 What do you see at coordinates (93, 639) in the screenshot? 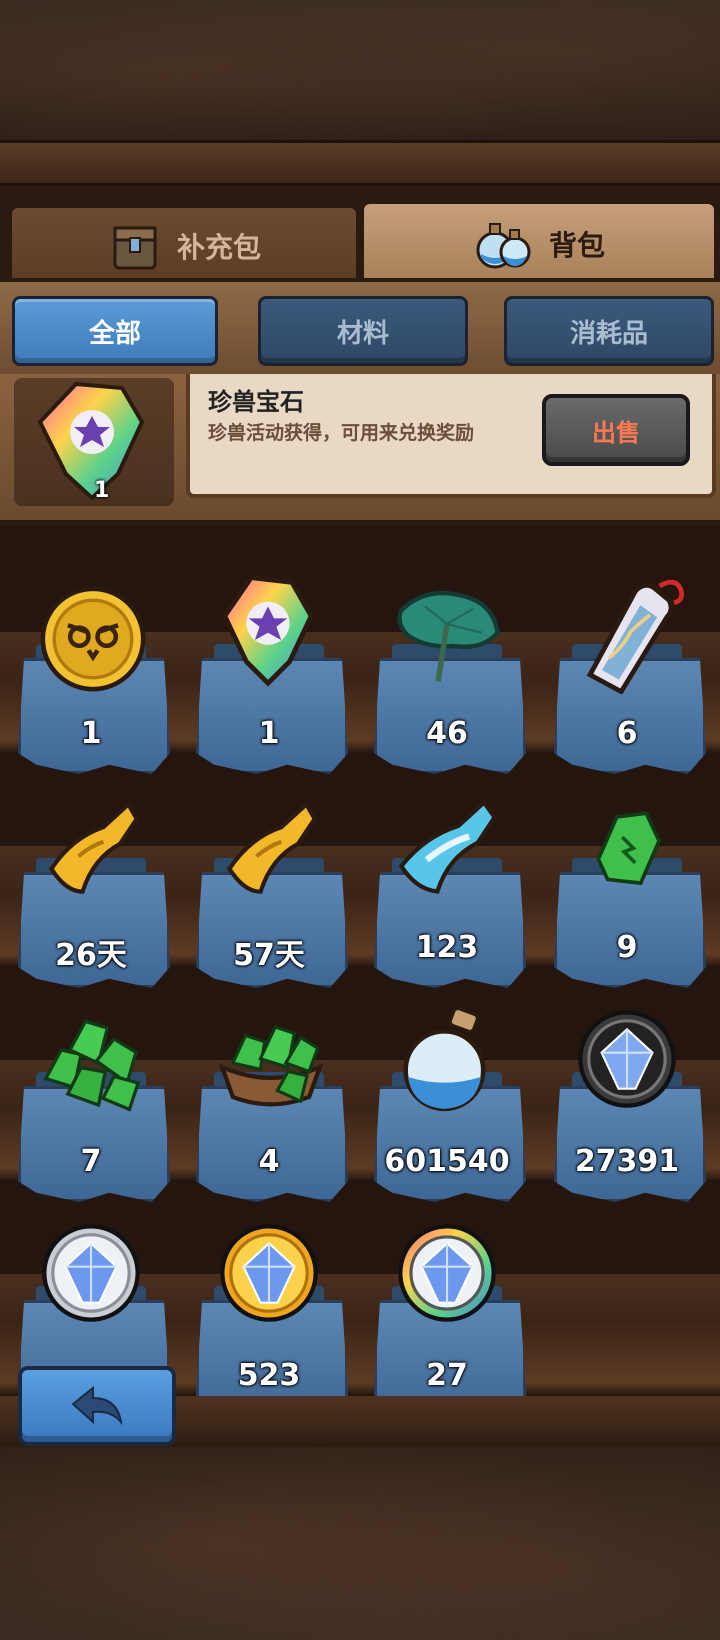
I see `gold-owl-coin-icon` at bounding box center [93, 639].